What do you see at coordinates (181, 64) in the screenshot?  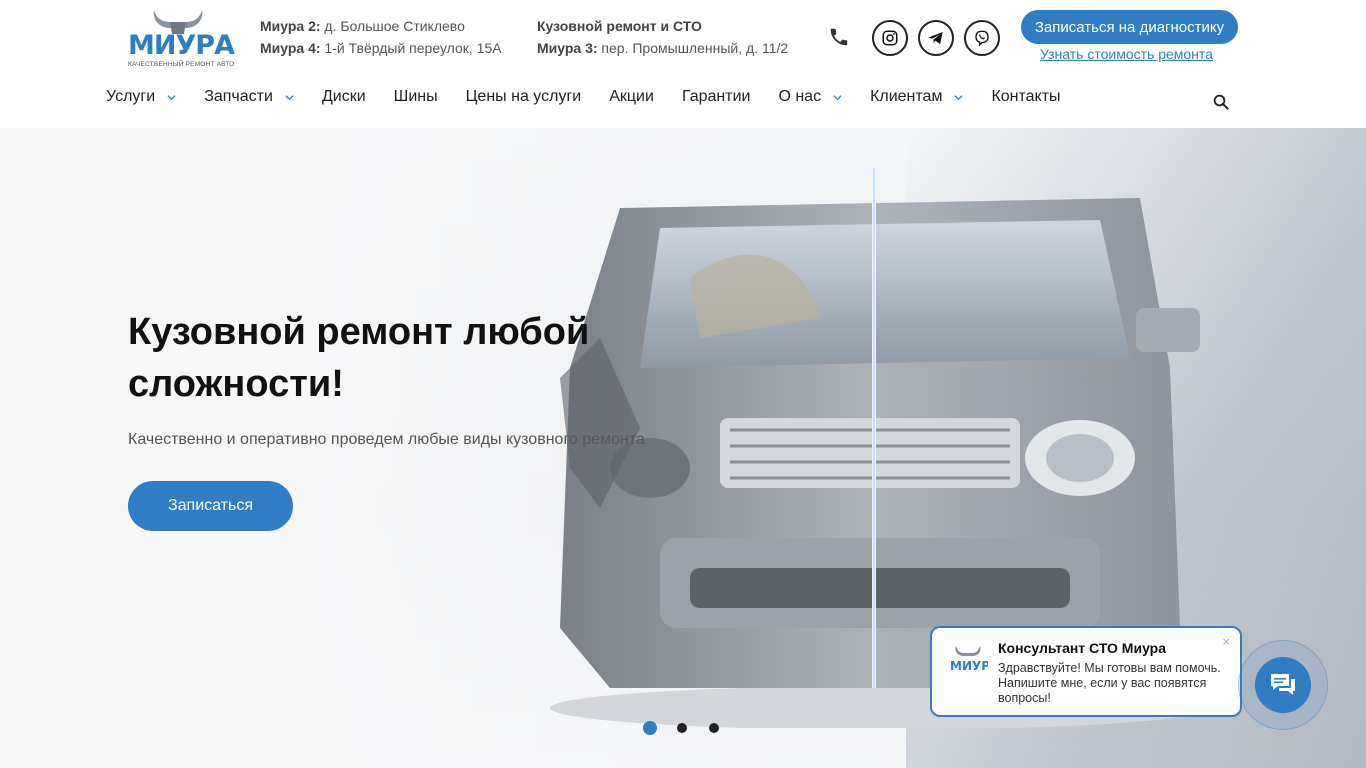 I see `brand-tagline: КАЧЕСТВЕННЫЙ РЕМОНТ АВТО` at bounding box center [181, 64].